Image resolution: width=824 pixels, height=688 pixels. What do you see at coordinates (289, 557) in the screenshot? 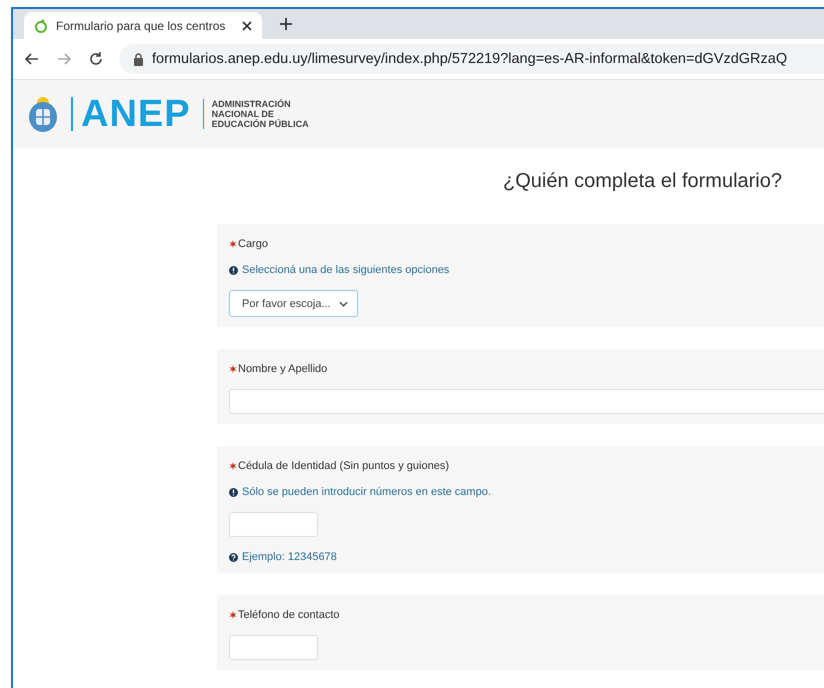
I see `example-text: Ejemplo: 12345678` at bounding box center [289, 557].